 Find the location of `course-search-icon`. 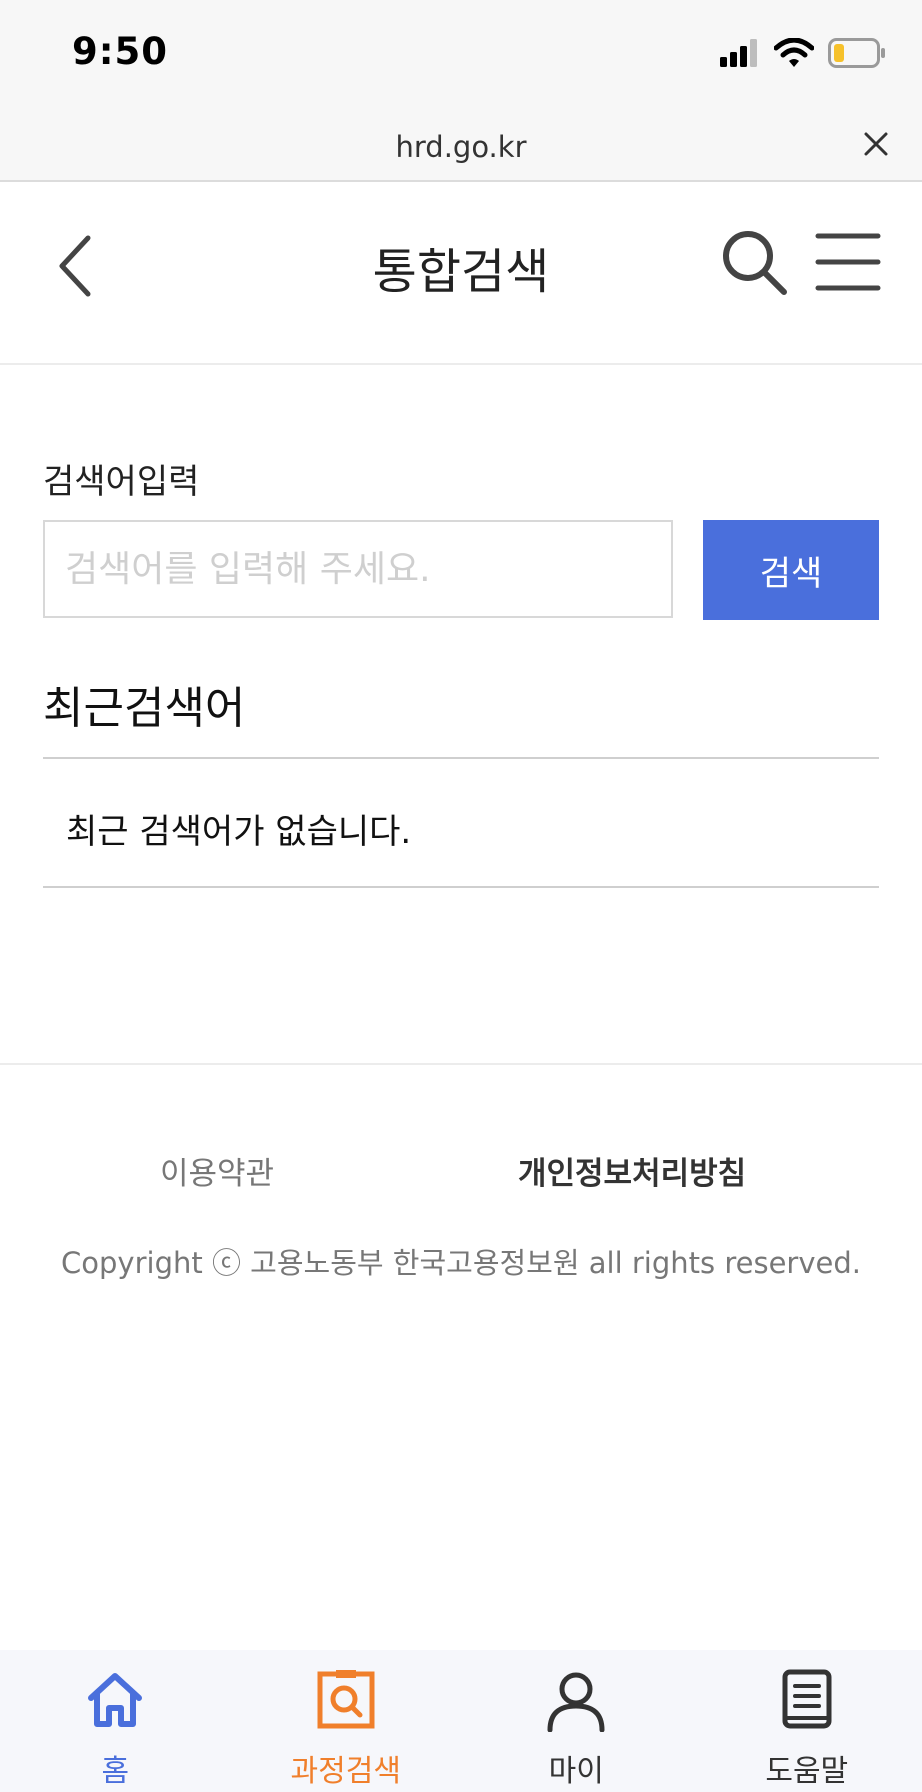

course-search-icon is located at coordinates (346, 1699).